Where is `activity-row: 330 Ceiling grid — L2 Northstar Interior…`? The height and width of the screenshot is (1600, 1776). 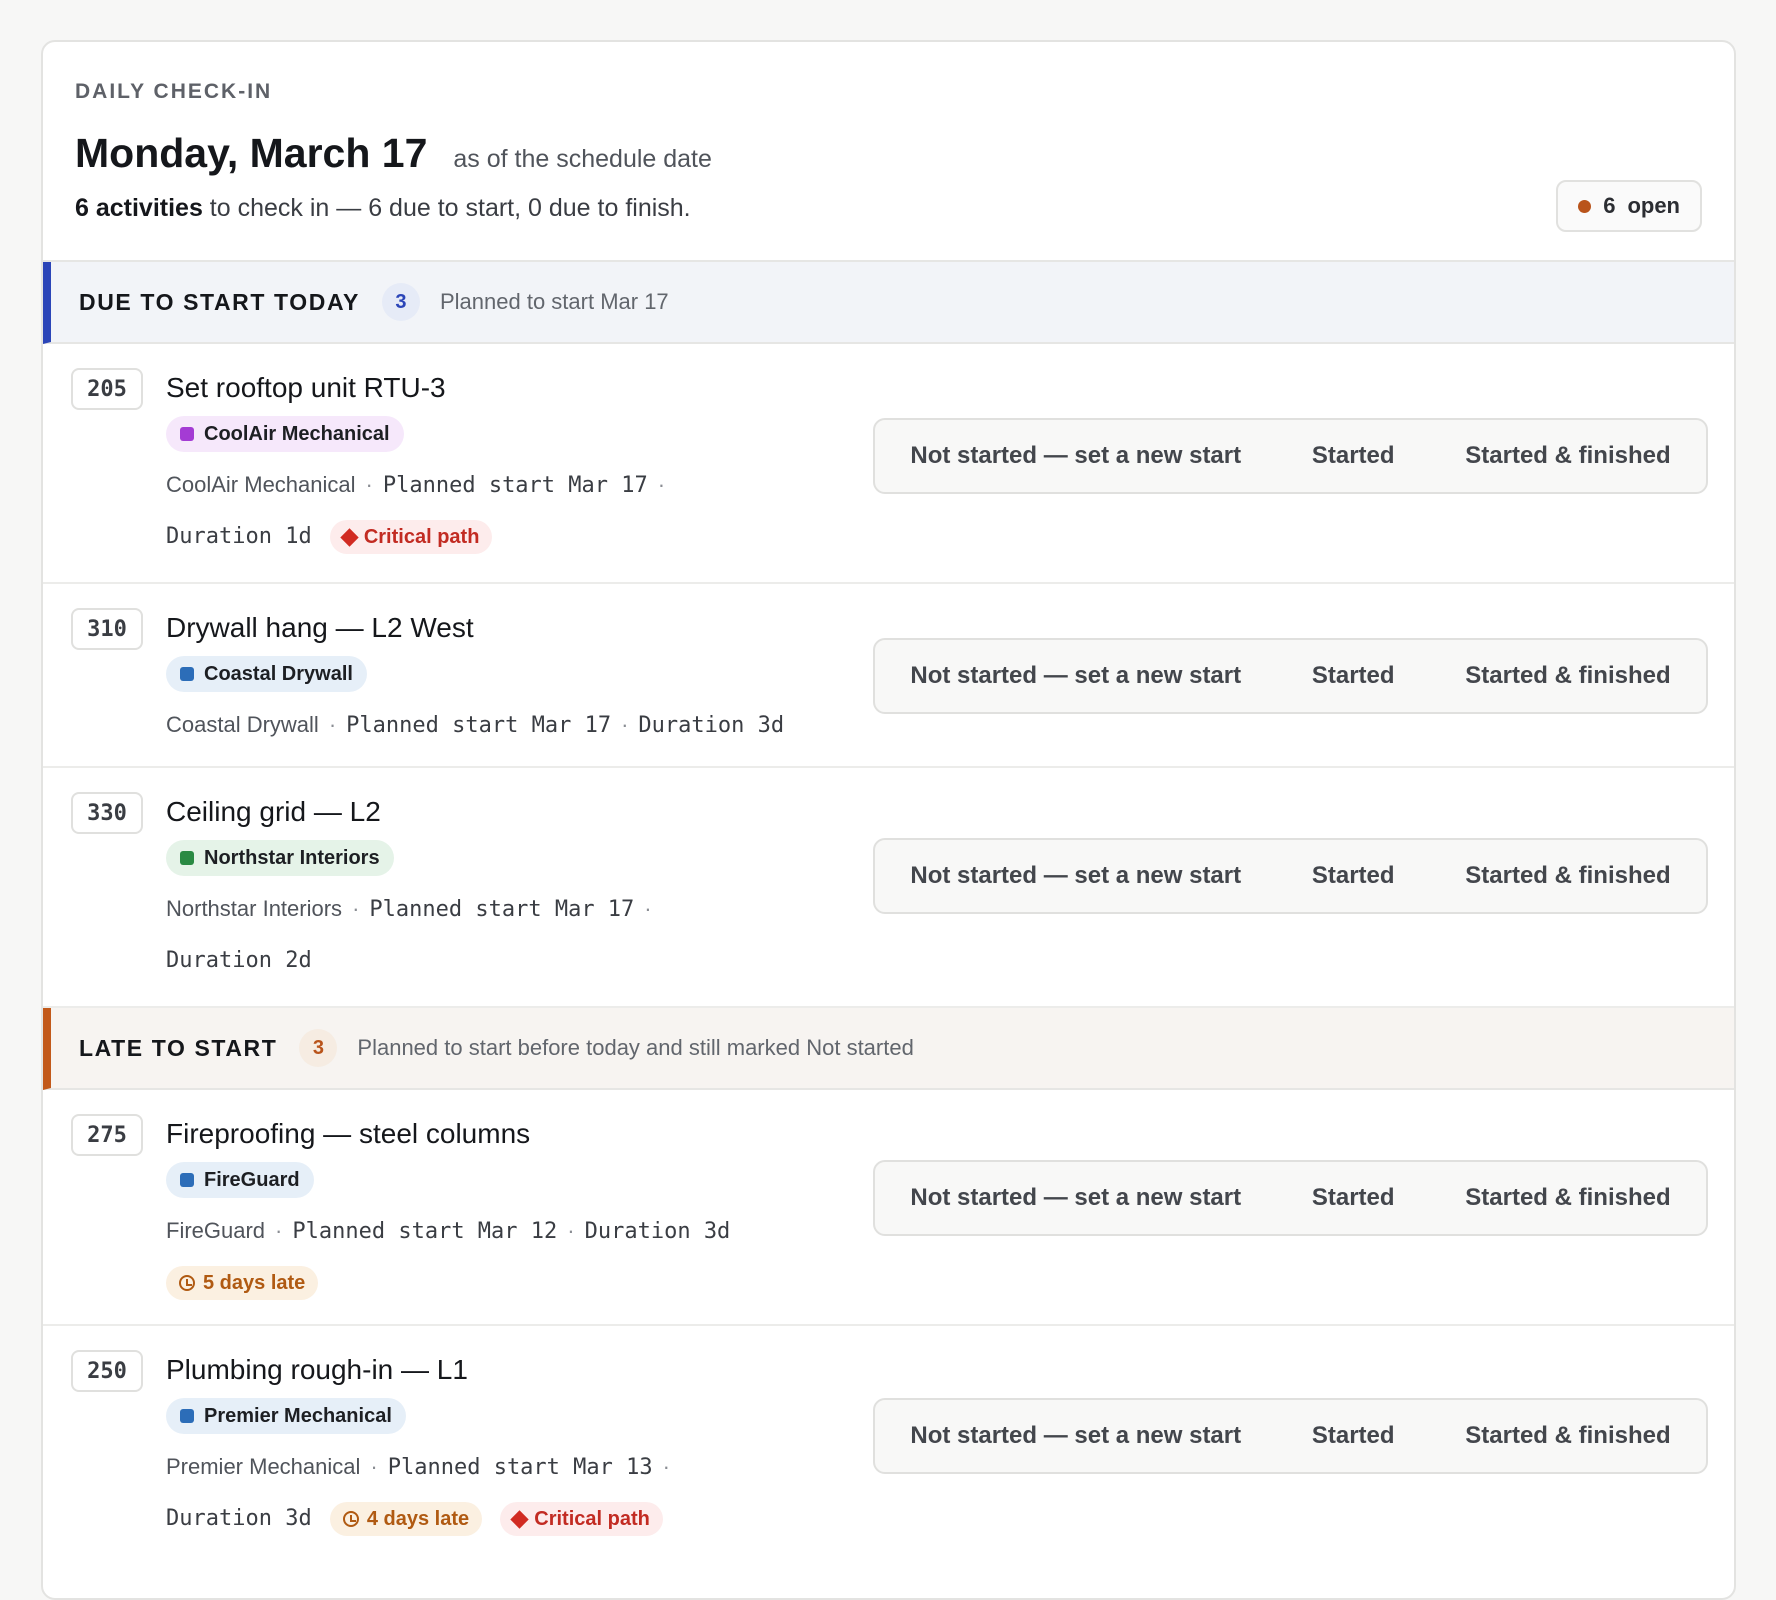
activity-row: 330 Ceiling grid — L2 Northstar Interior… is located at coordinates (888, 888).